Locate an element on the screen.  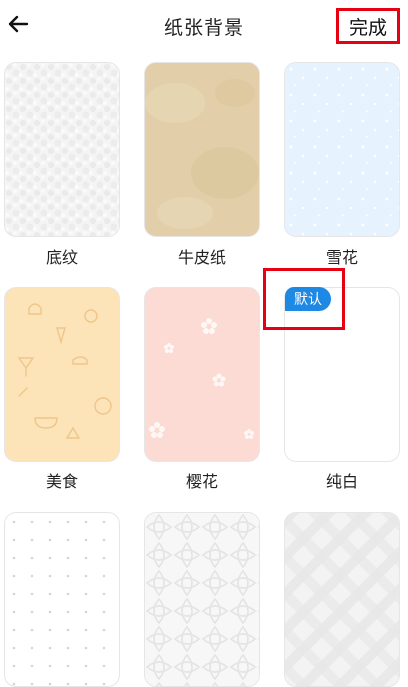
bg-card-texture is located at coordinates (62, 149).